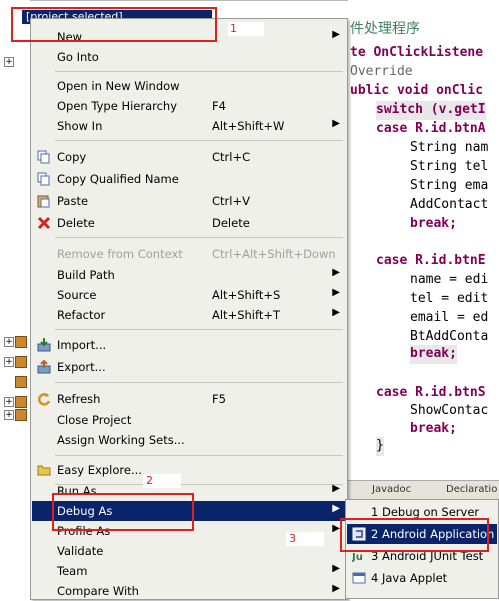  What do you see at coordinates (81, 315) in the screenshot?
I see `menu-item-label: Refactor` at bounding box center [81, 315].